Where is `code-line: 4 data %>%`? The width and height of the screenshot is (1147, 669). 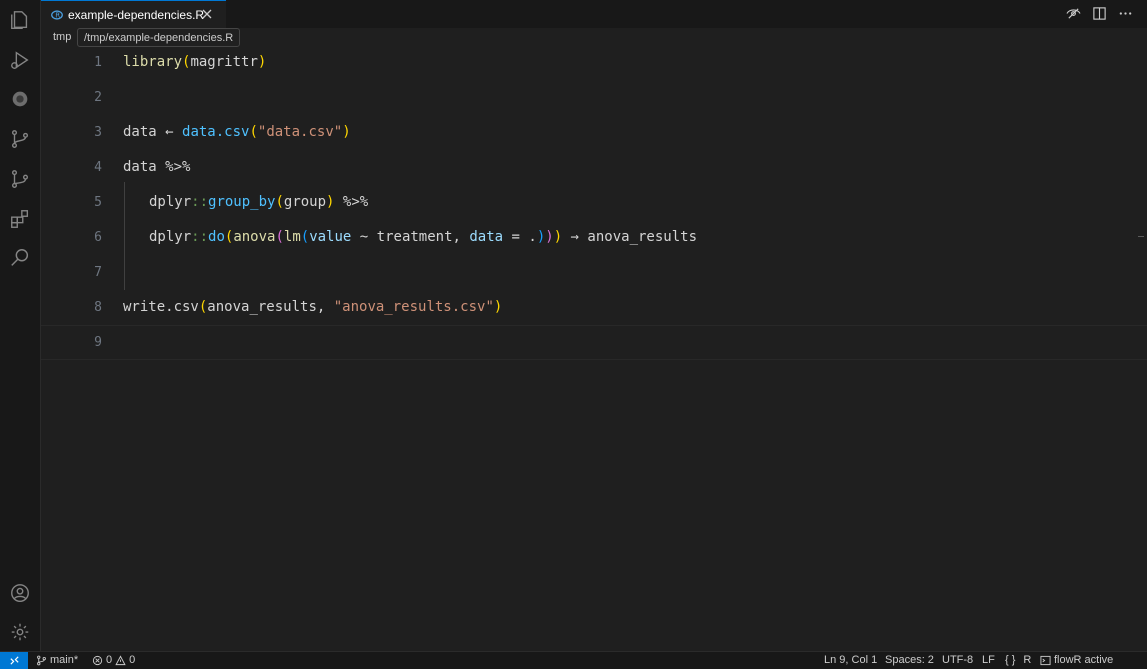
code-line: 4 data %>% is located at coordinates (594, 167).